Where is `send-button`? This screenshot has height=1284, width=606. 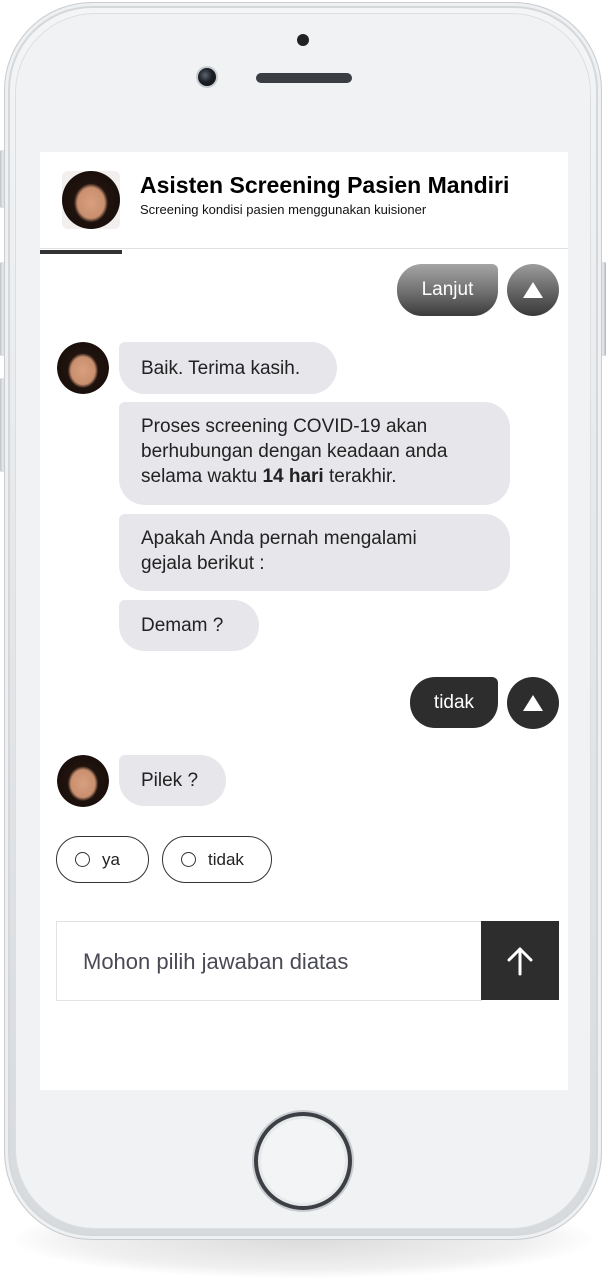 send-button is located at coordinates (520, 960).